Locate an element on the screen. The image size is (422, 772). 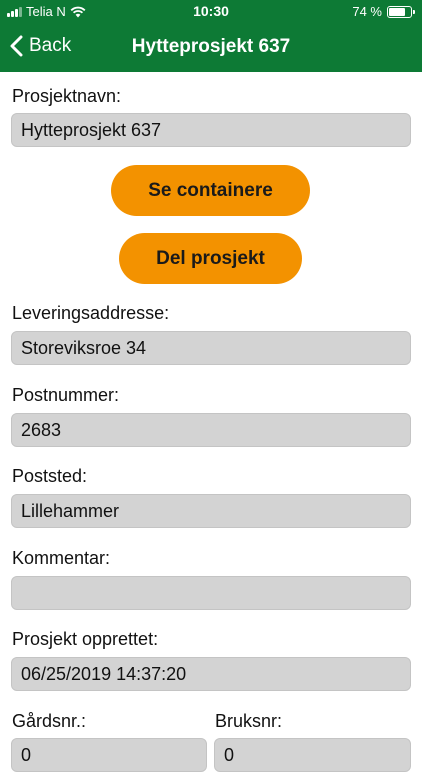
comment-label: Kommentar: is located at coordinates (61, 558).